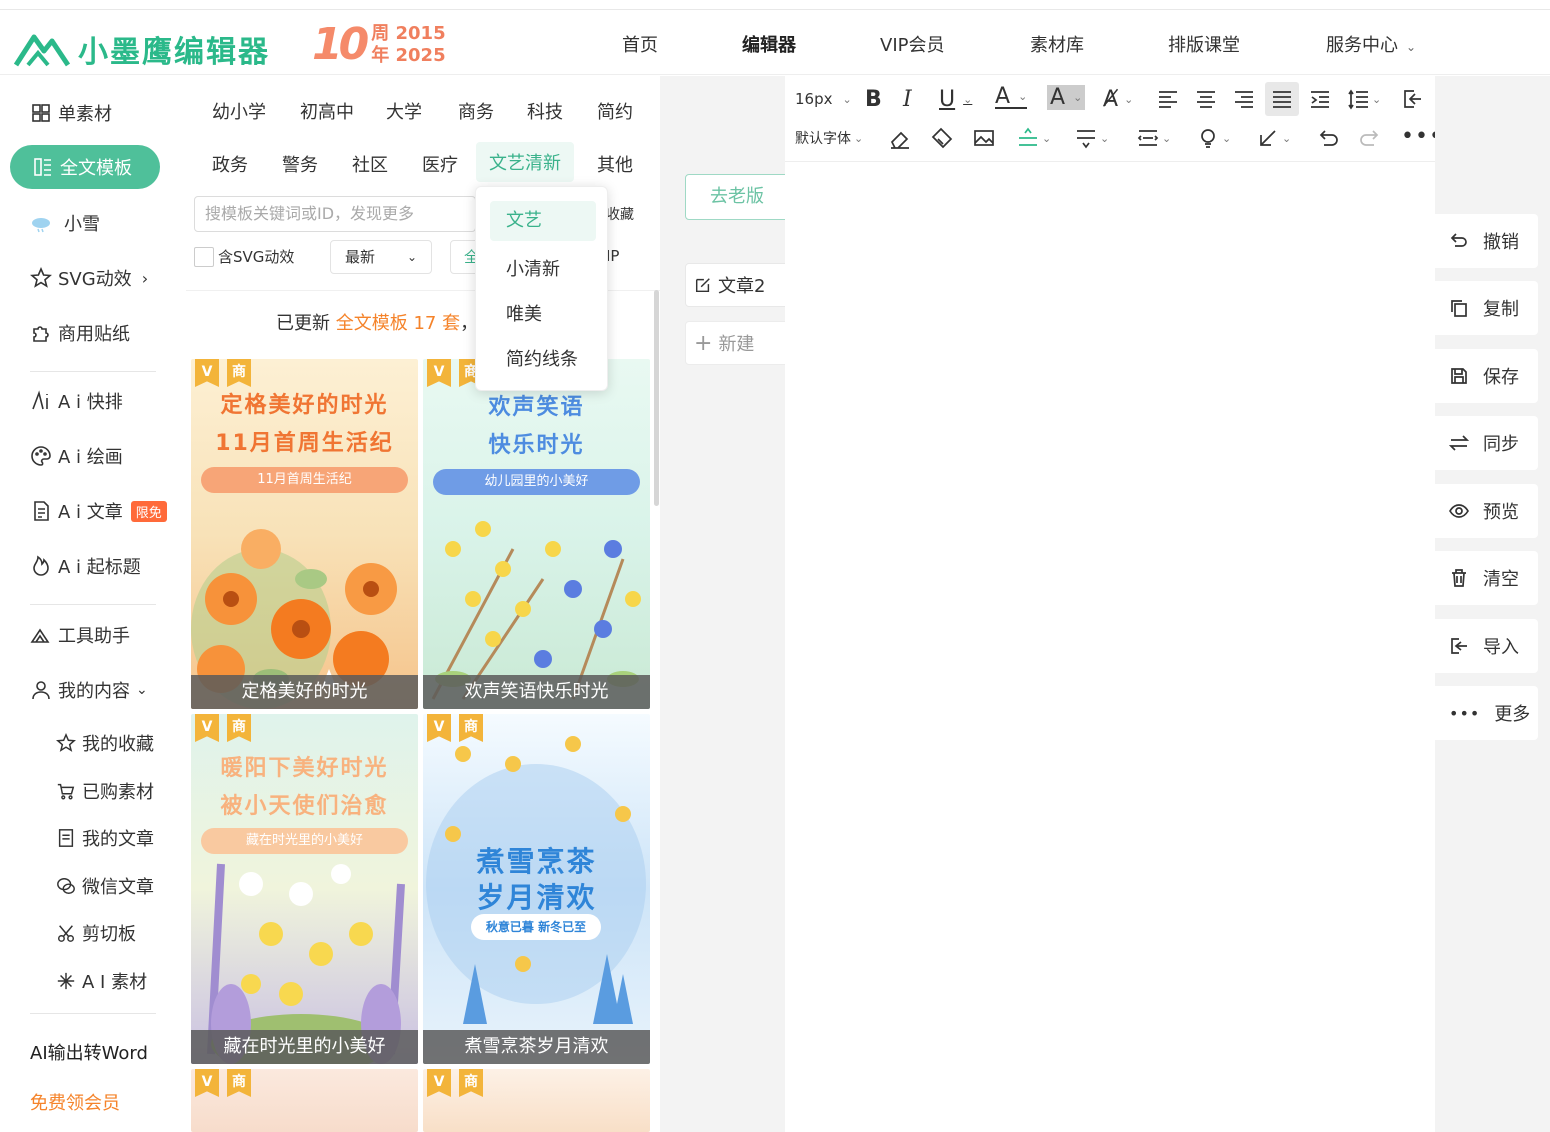 The height and width of the screenshot is (1132, 1550). What do you see at coordinates (239, 111) in the screenshot?
I see `category-youxiaoxue: 幼小学` at bounding box center [239, 111].